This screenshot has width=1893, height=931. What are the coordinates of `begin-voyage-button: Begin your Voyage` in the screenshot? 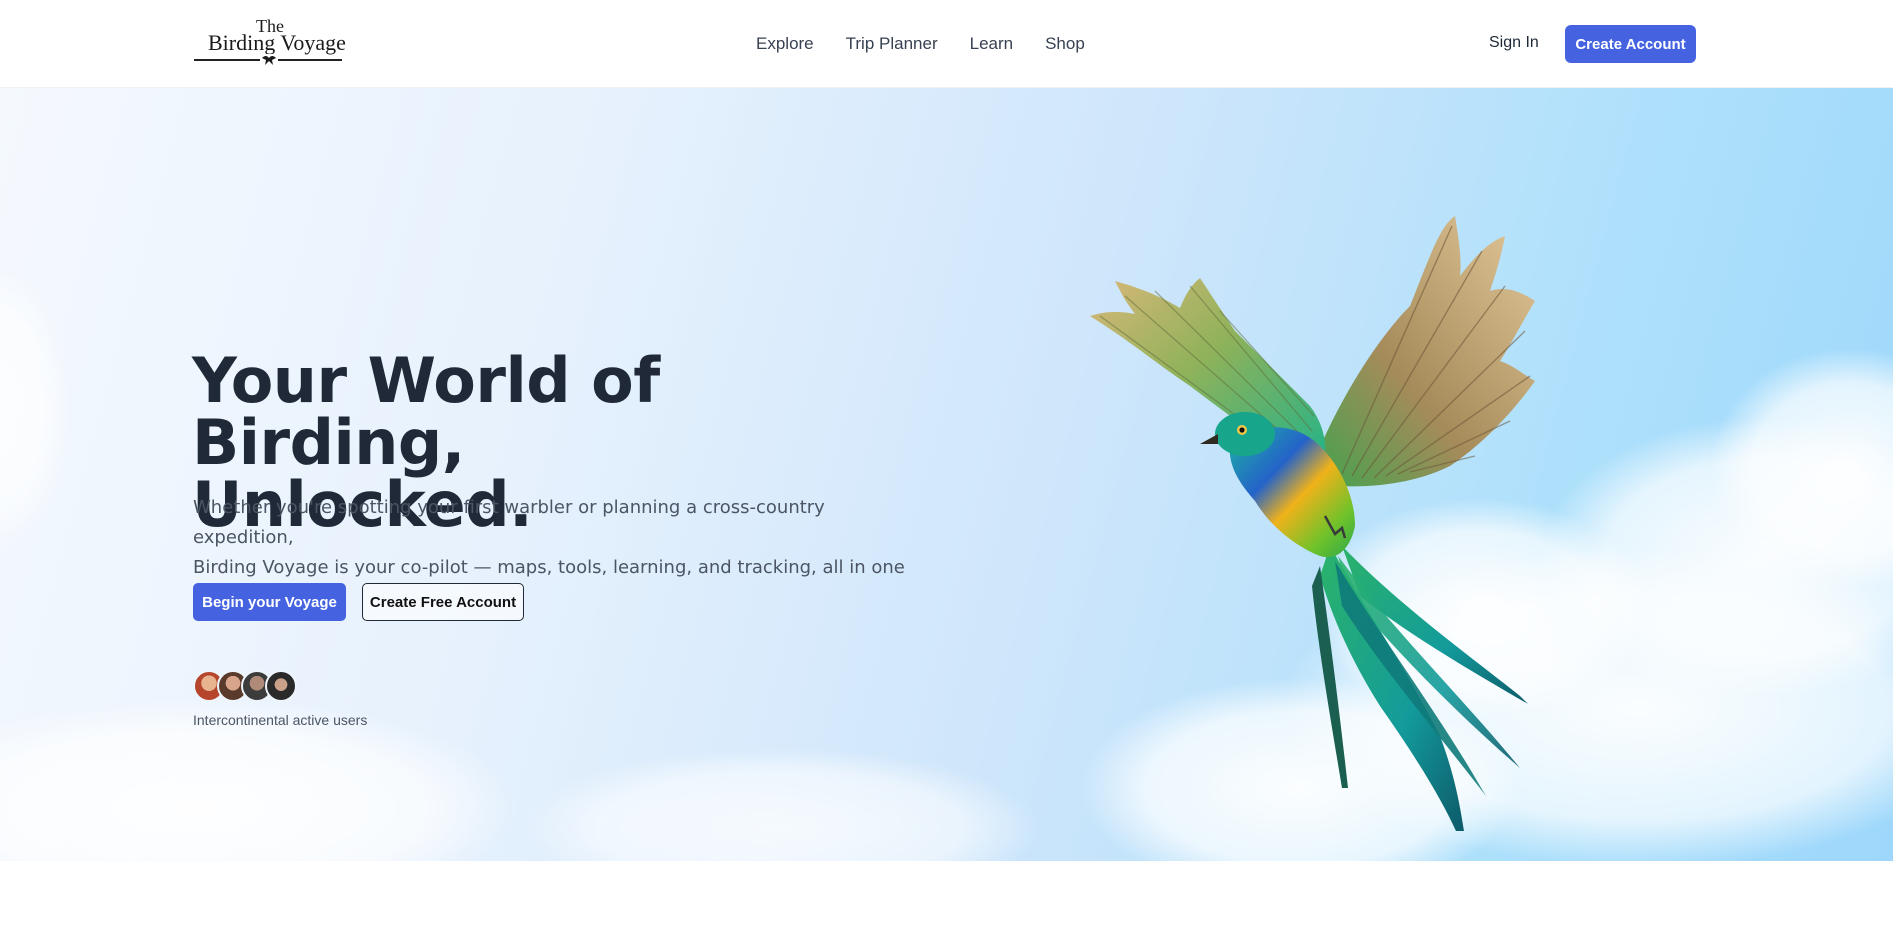 It's located at (269, 602).